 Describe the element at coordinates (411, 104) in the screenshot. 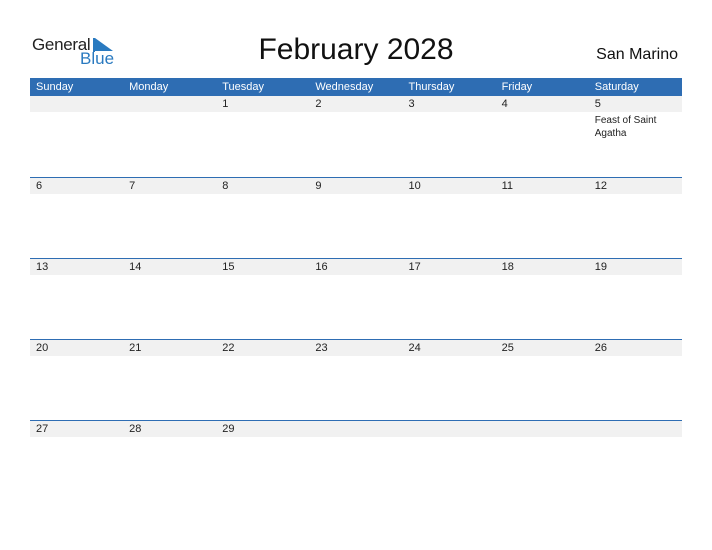

I see `day-number: 3` at that location.